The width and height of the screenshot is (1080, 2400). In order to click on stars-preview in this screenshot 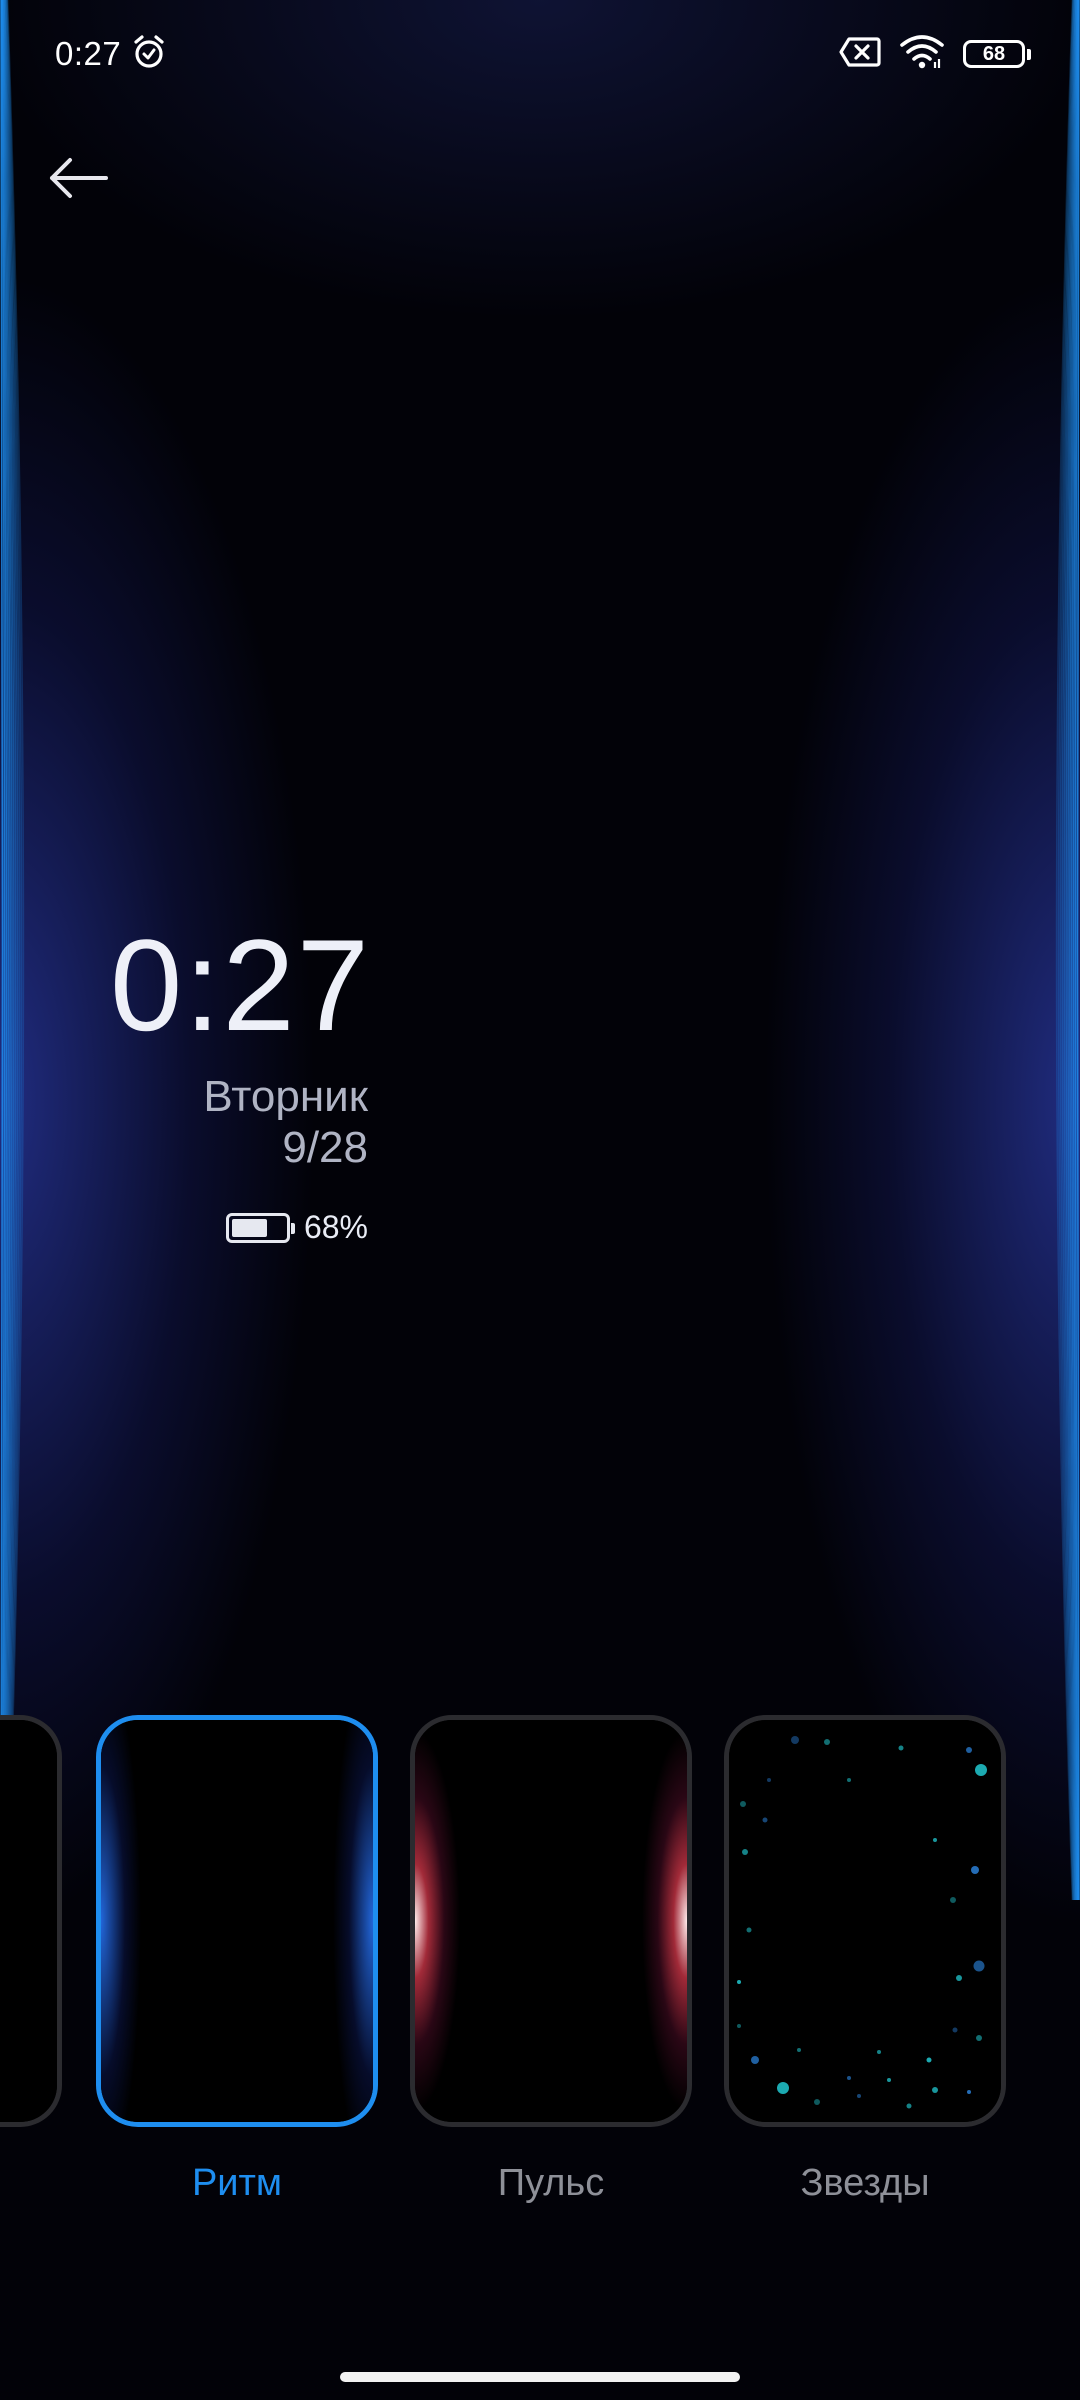, I will do `click(865, 1921)`.